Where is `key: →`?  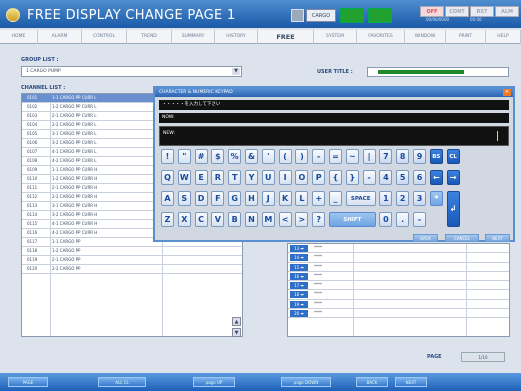
key: → is located at coordinates (453, 177).